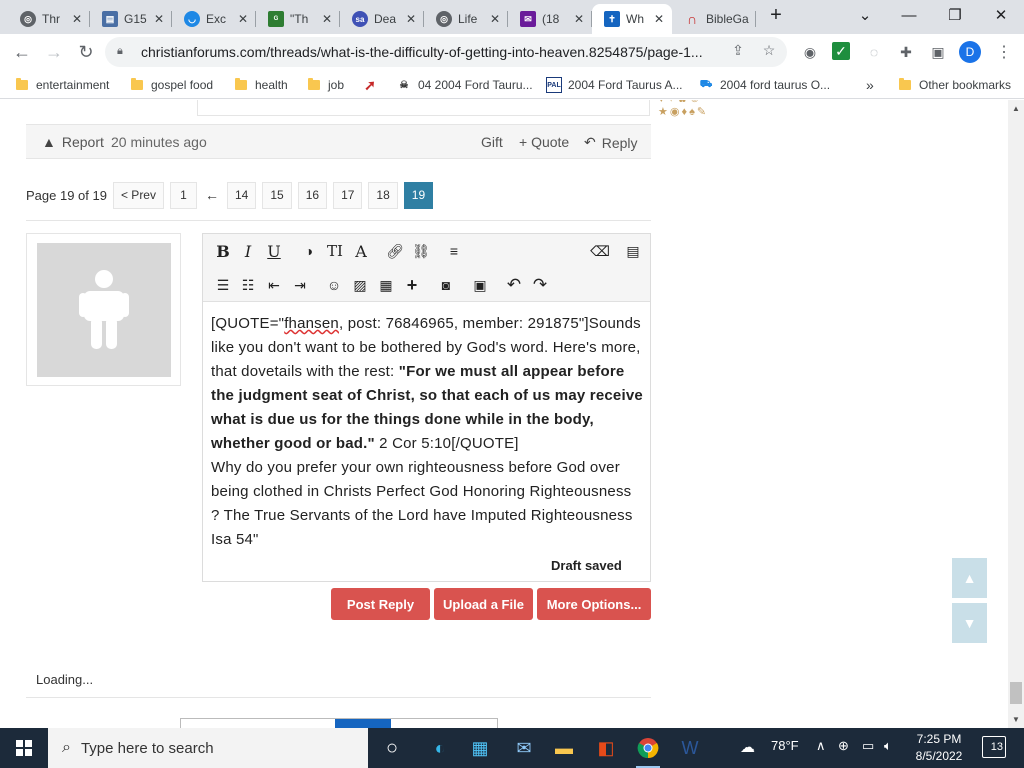 The width and height of the screenshot is (1024, 768). I want to click on text-size-button: TI, so click(335, 251).